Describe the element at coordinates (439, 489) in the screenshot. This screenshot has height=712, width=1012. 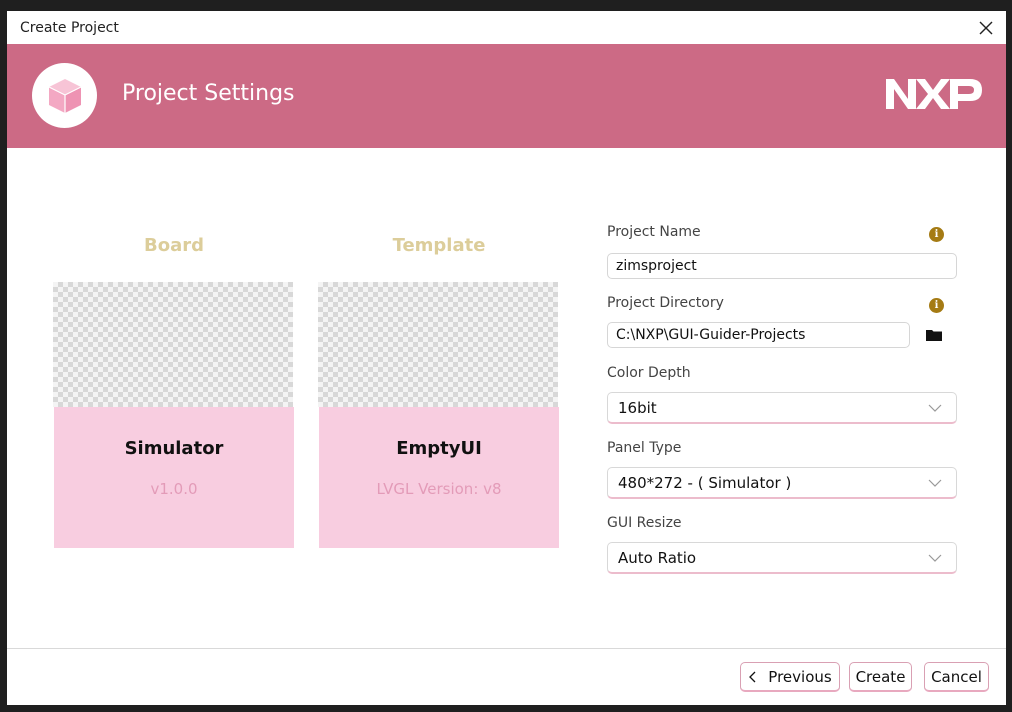
I see `template-version: LVGL Version: v8` at that location.